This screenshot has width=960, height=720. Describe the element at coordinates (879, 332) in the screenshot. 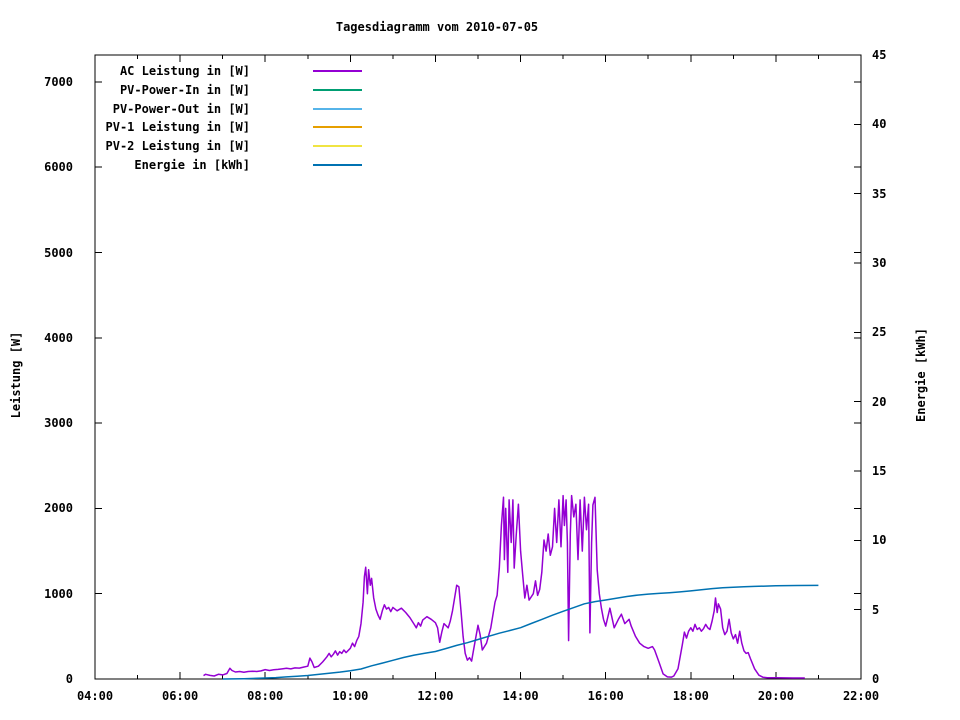

I see `y2-axis-tick-label: 25` at that location.